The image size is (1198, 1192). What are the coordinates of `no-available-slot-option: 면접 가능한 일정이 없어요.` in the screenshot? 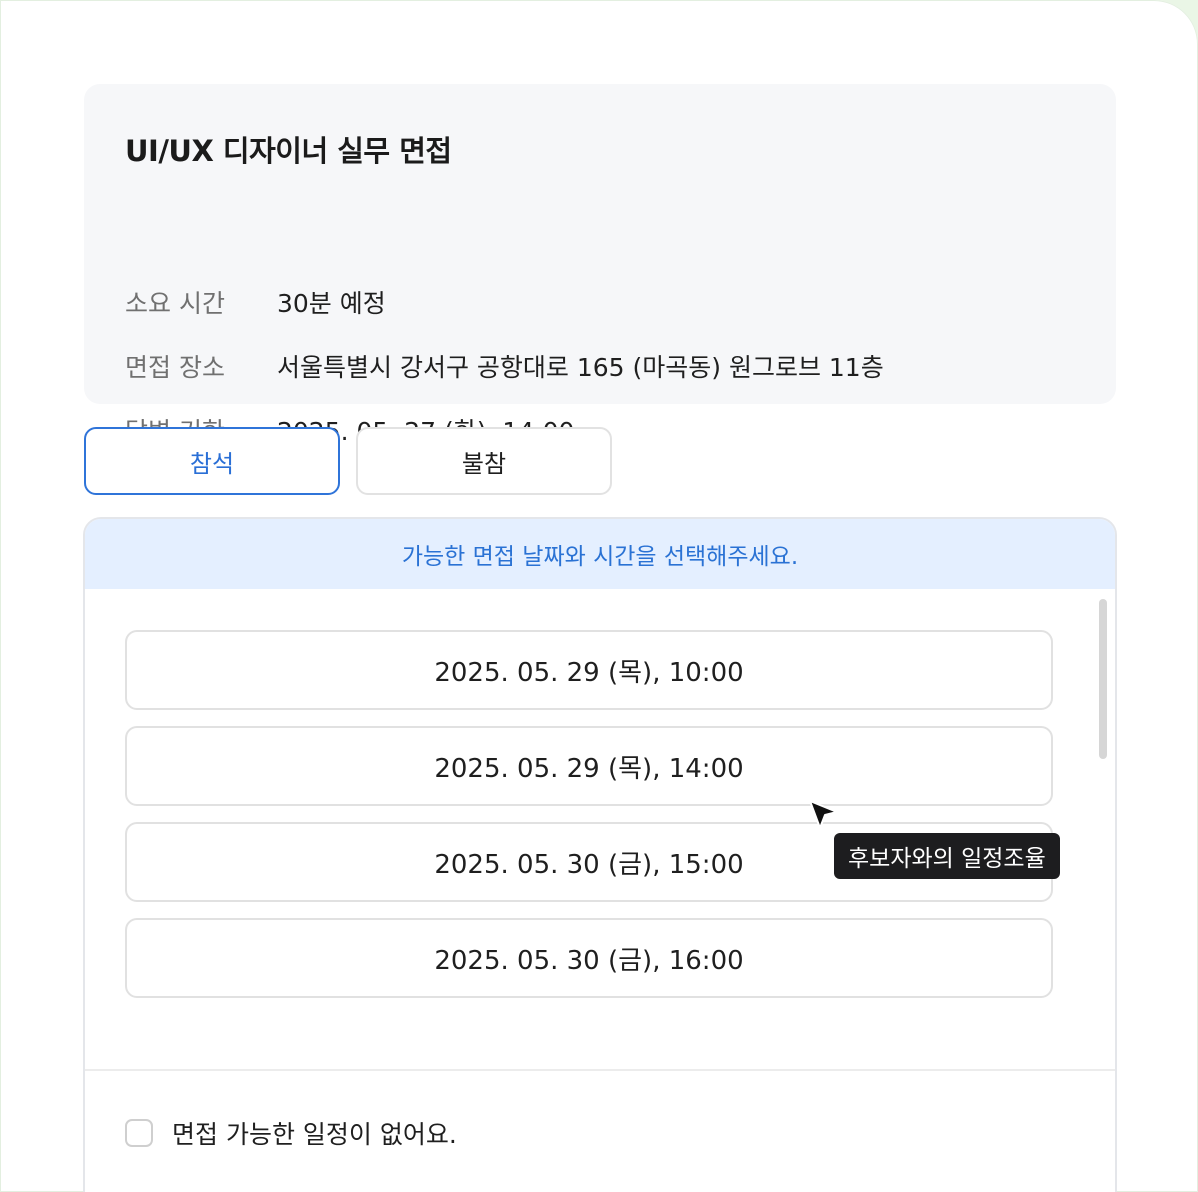 It's located at (291, 1133).